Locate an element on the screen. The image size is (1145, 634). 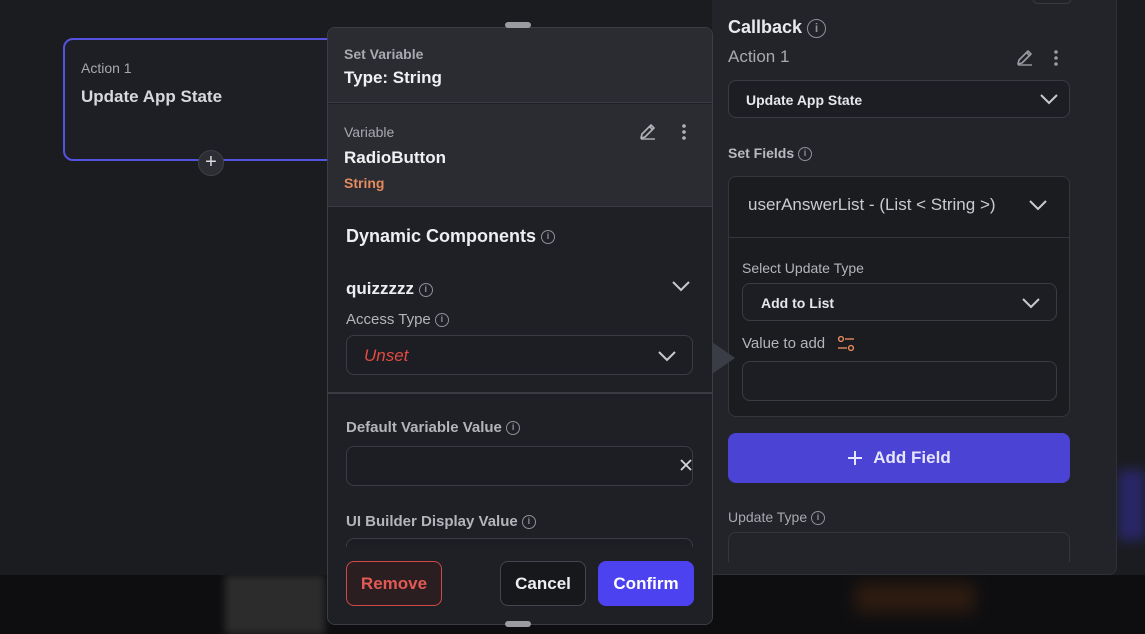
action-type-dropdown: Update App State is located at coordinates (899, 99).